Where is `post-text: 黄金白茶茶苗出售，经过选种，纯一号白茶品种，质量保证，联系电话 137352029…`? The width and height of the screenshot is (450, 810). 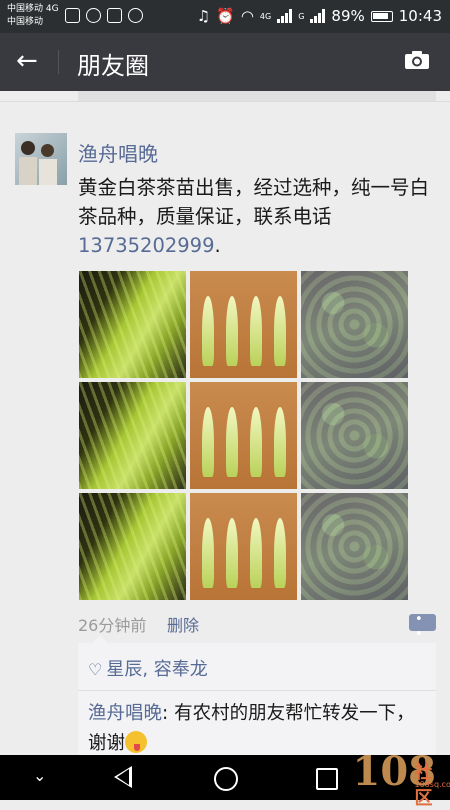 post-text: 黄金白茶茶苗出售，经过选种，纯一号白茶品种，质量保证，联系电话 137352029… is located at coordinates (258, 216).